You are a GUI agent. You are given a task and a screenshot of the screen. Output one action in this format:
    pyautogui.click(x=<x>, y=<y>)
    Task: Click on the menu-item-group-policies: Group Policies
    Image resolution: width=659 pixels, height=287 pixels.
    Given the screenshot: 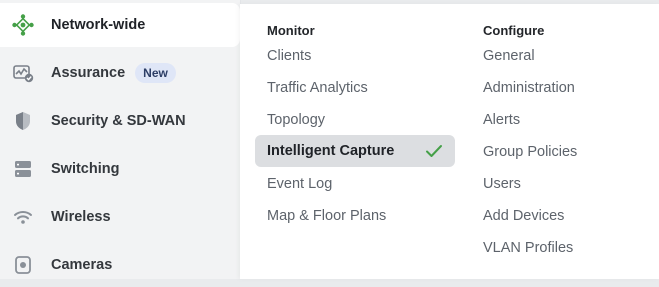 What is the action you would take?
    pyautogui.click(x=530, y=152)
    